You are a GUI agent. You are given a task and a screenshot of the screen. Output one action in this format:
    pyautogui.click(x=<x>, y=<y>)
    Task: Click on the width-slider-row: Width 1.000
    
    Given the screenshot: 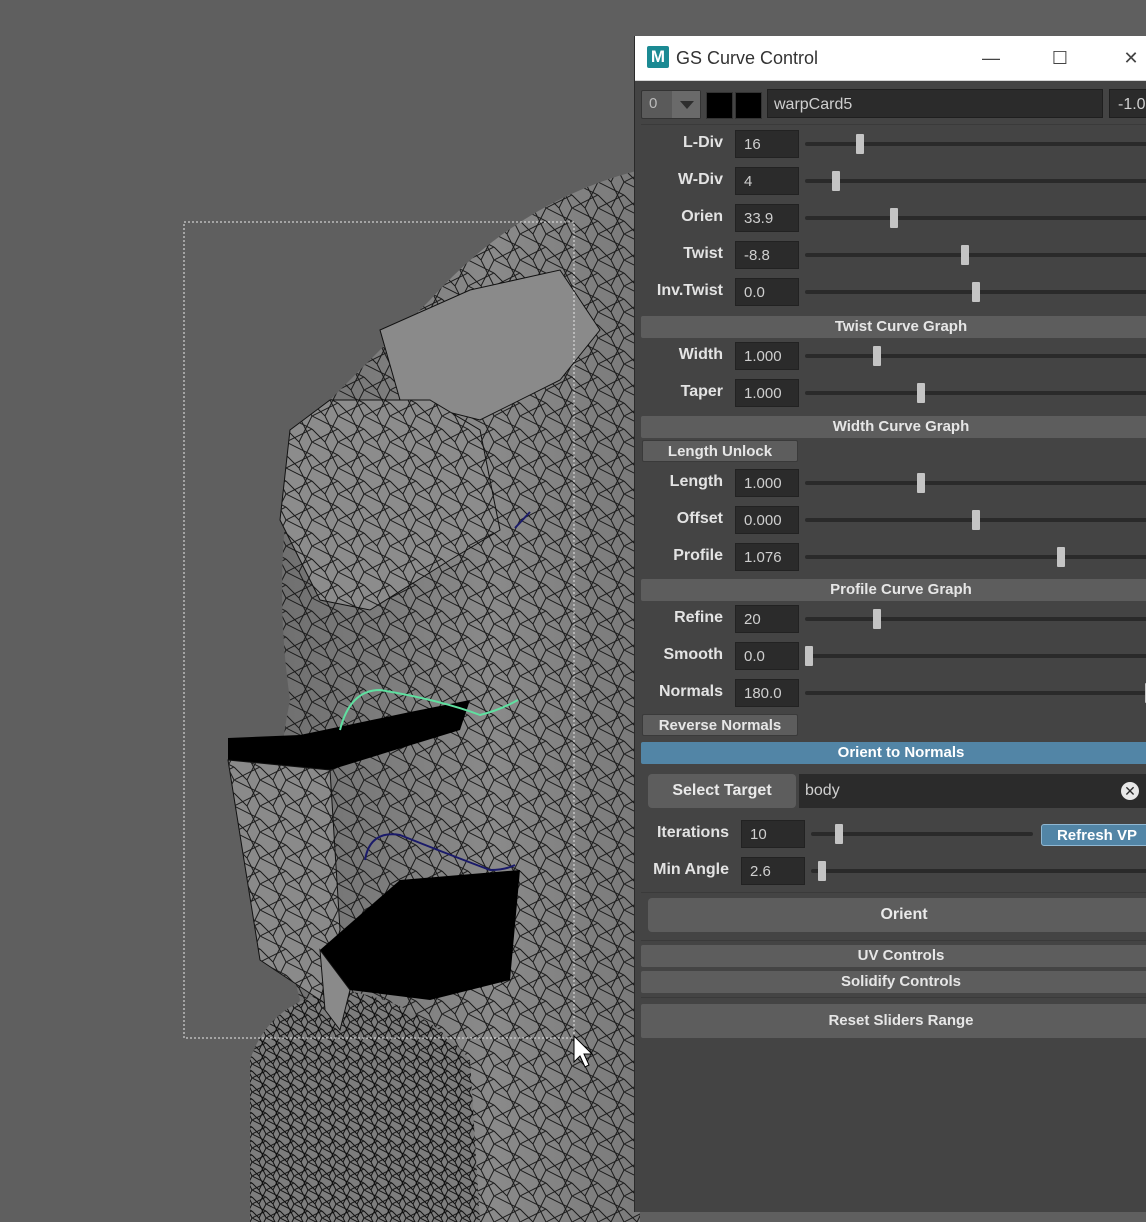 What is the action you would take?
    pyautogui.click(x=890, y=357)
    